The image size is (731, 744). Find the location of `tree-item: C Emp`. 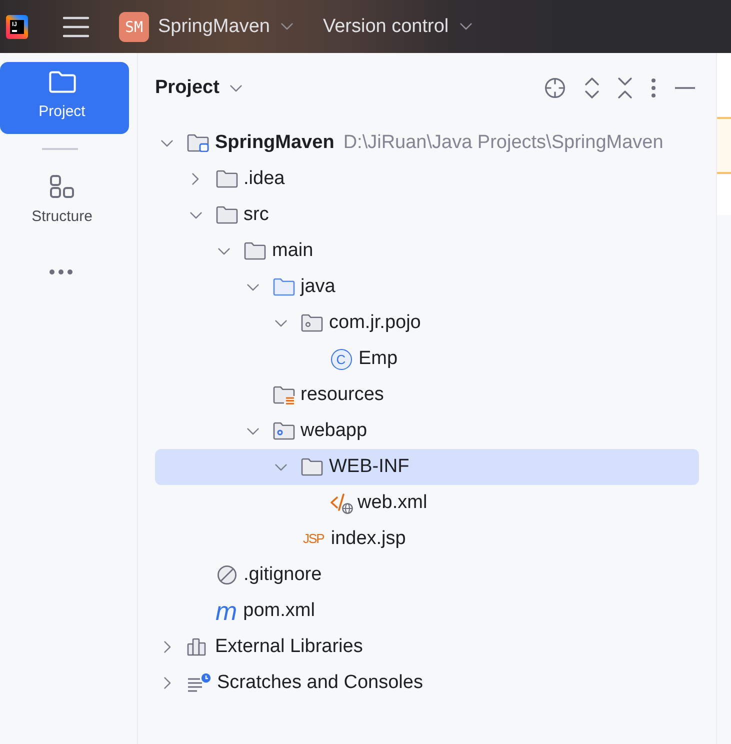

tree-item: C Emp is located at coordinates (427, 359).